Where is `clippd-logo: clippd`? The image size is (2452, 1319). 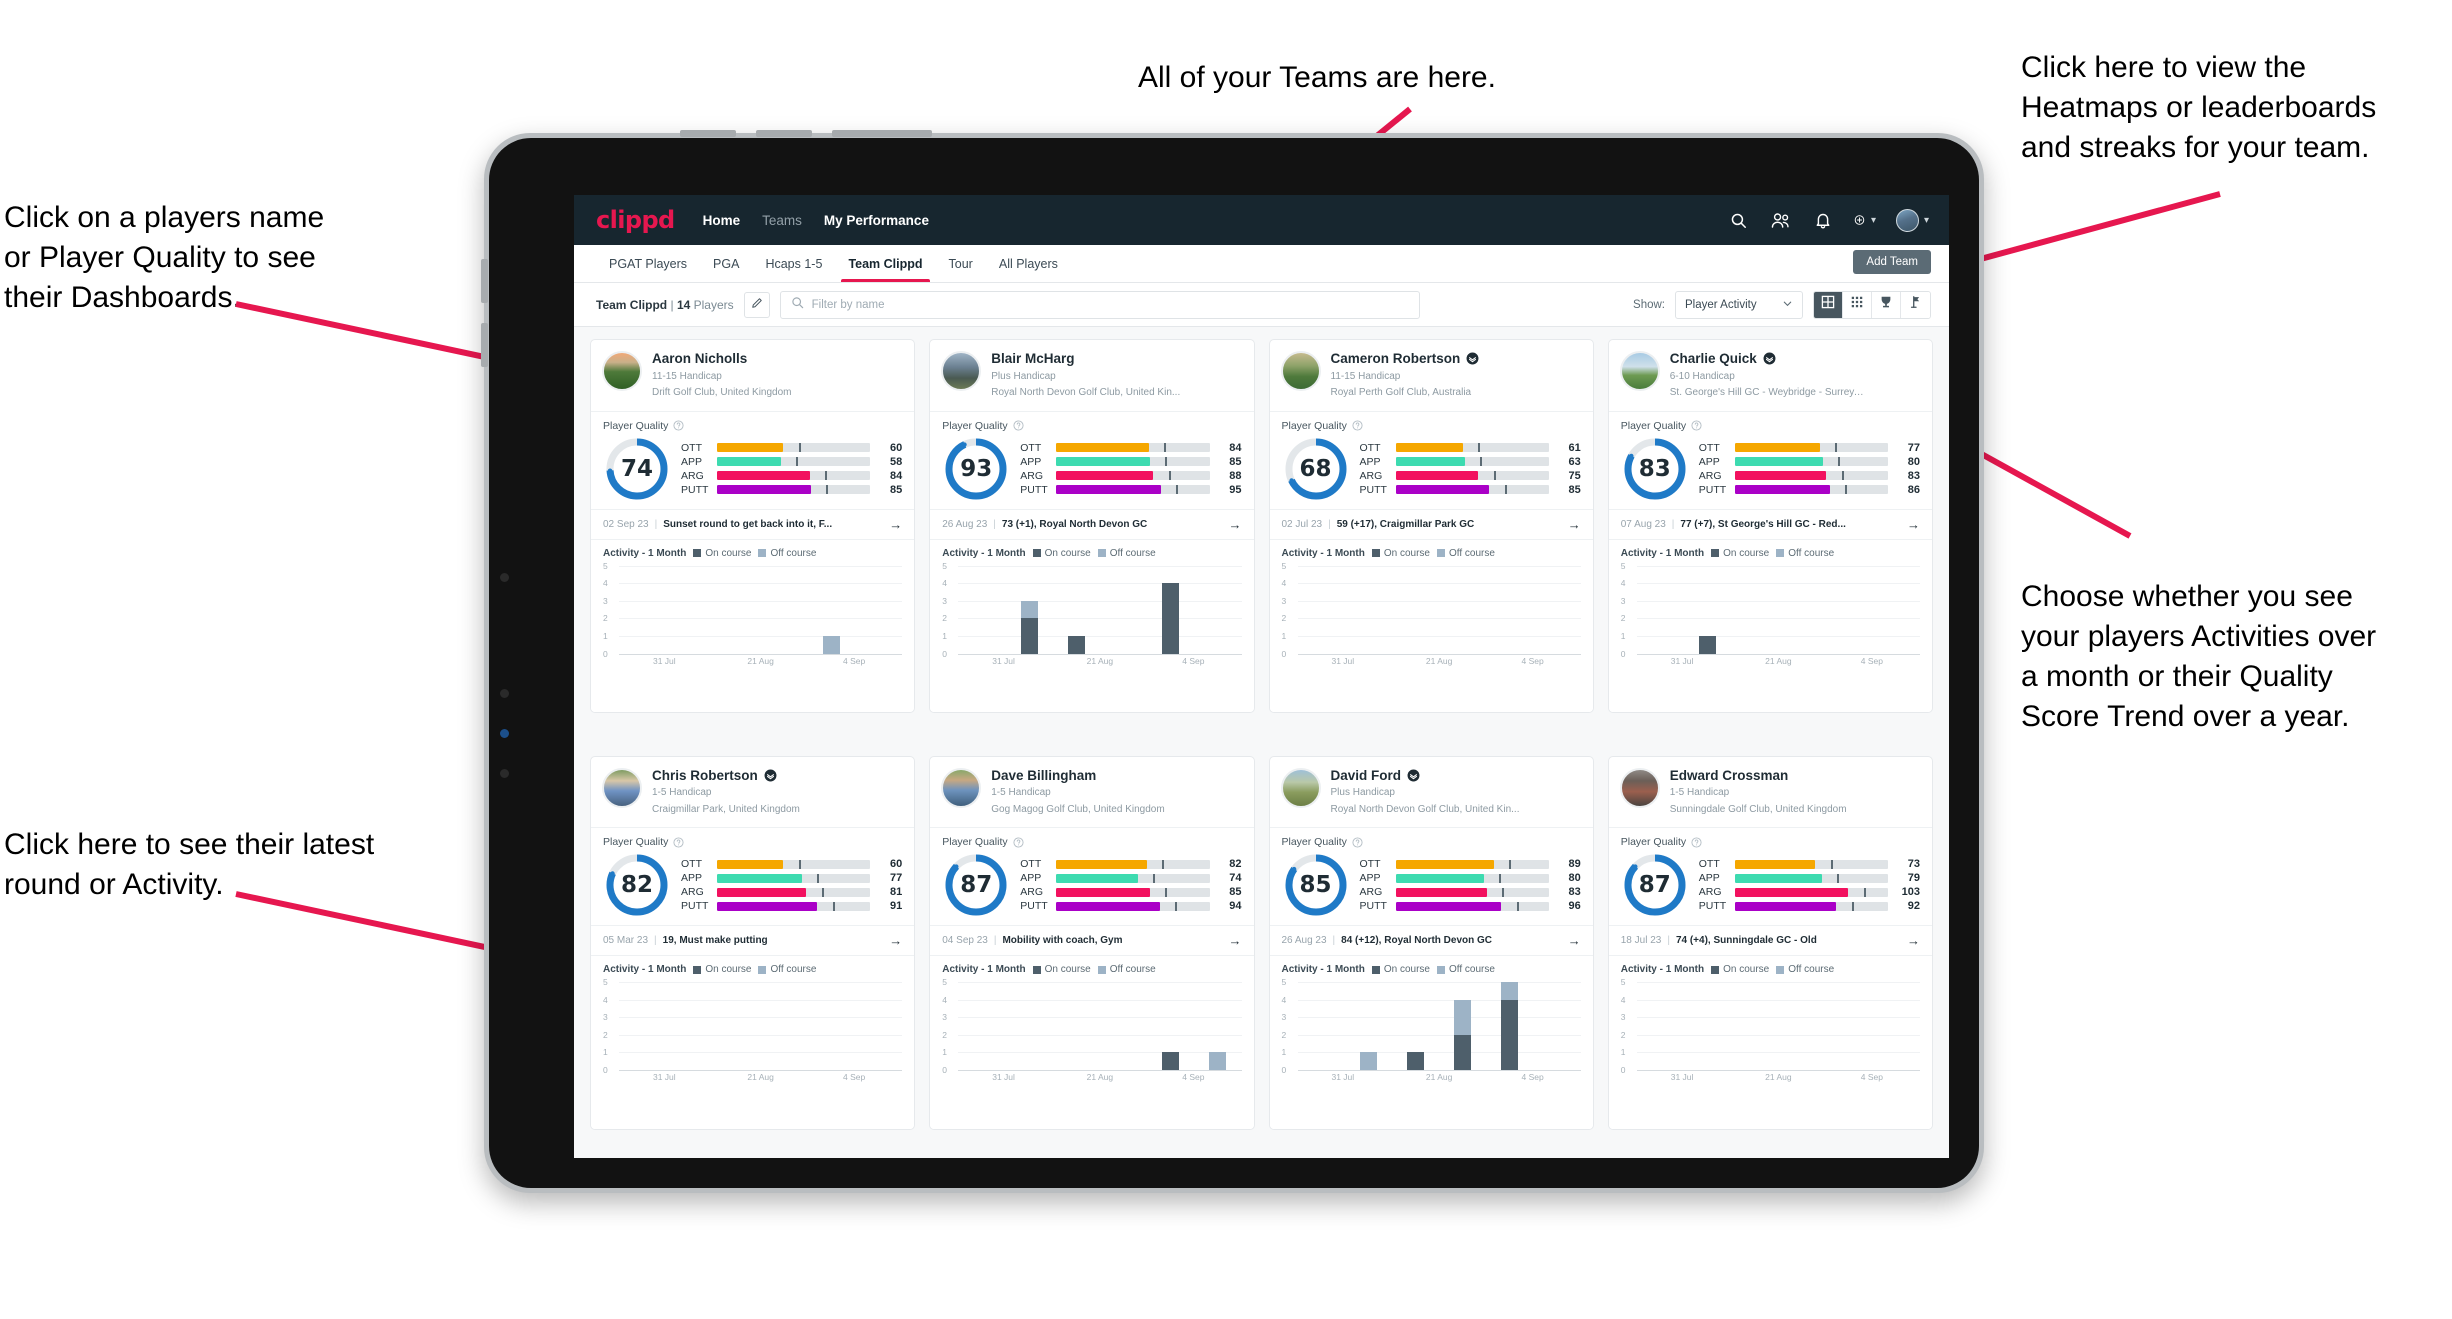 clippd-logo: clippd is located at coordinates (635, 220).